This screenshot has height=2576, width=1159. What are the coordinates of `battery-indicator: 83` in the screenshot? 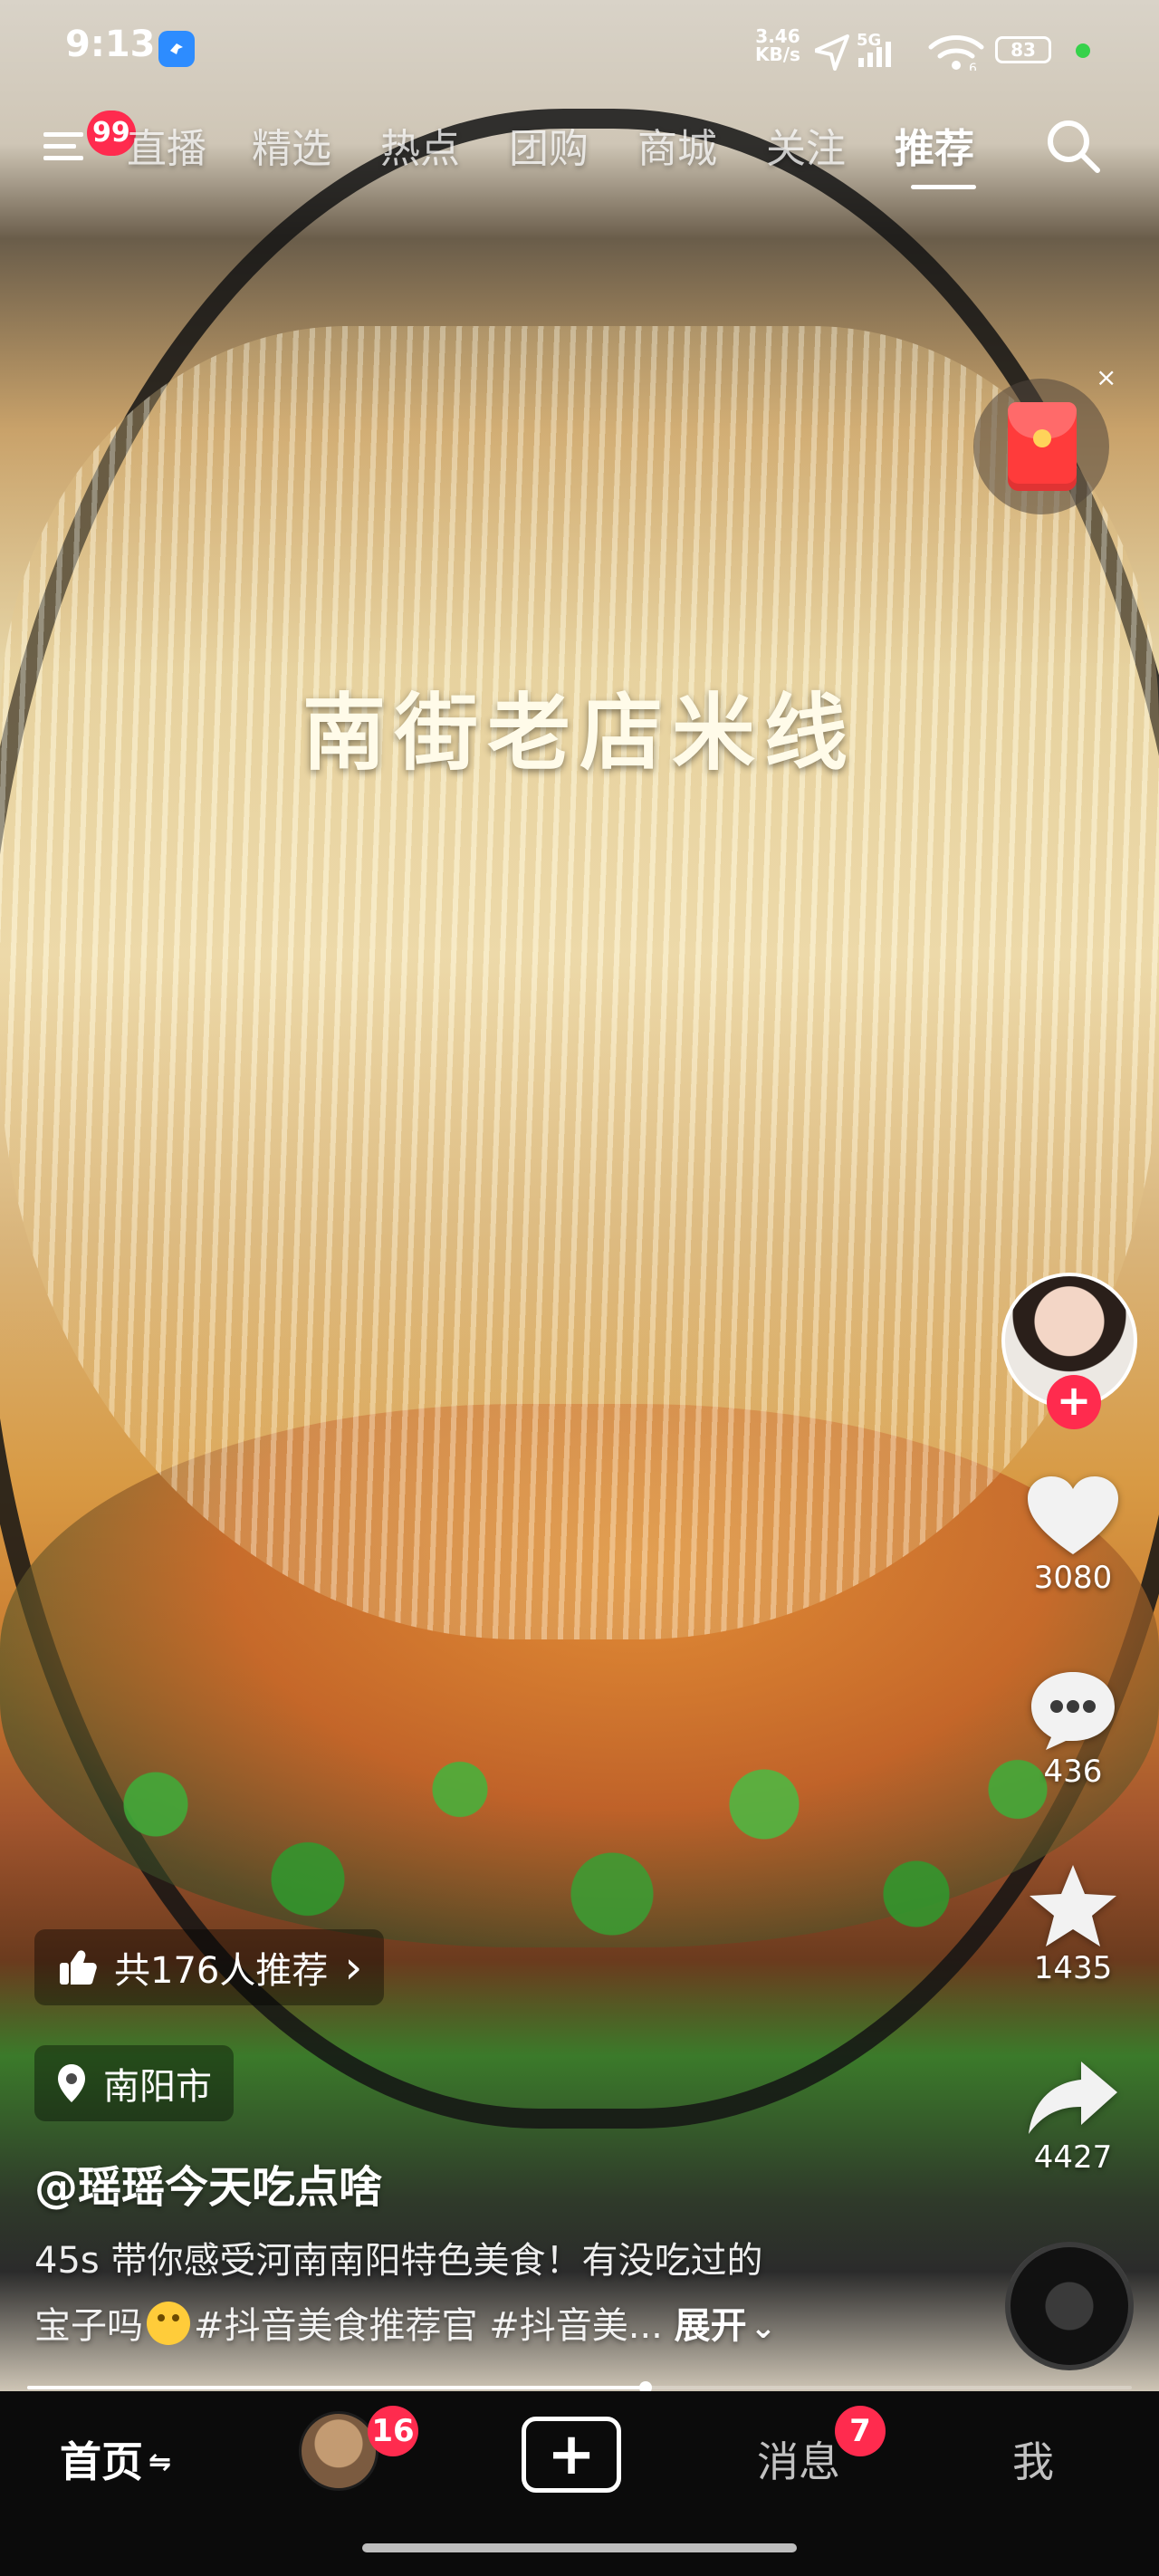 It's located at (1023, 49).